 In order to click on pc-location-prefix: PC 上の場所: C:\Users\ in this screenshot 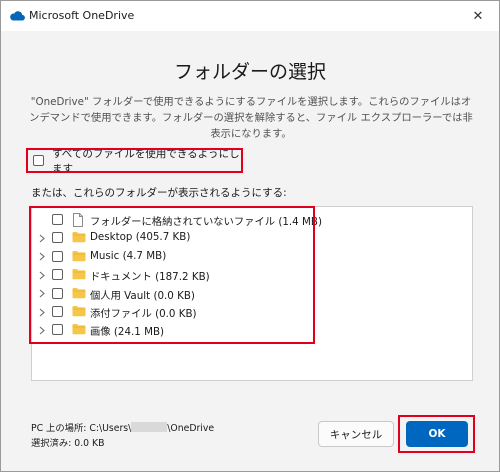, I will do `click(81, 428)`.